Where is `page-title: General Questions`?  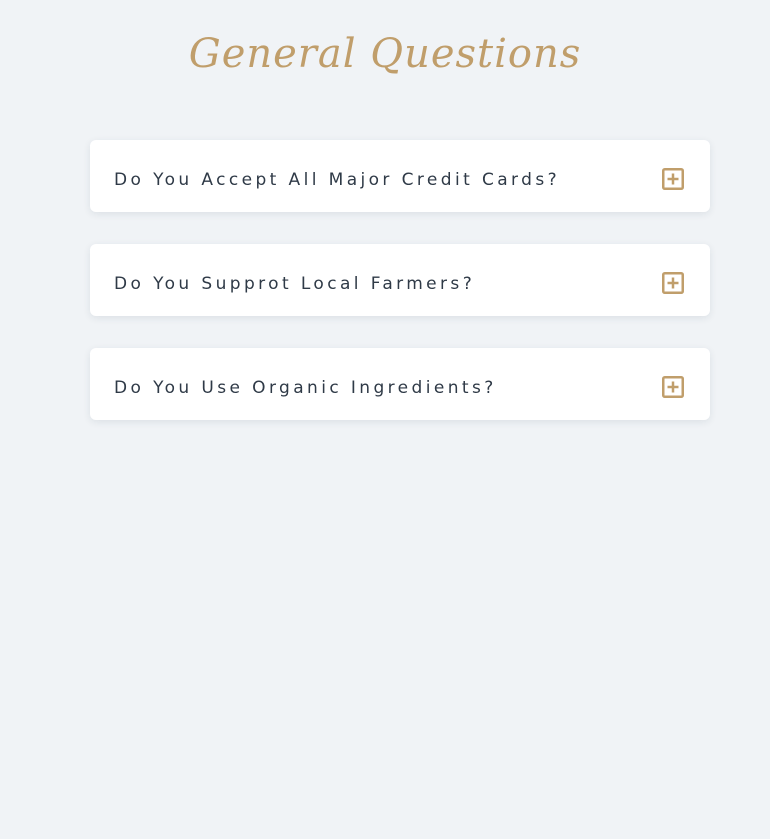
page-title: General Questions is located at coordinates (385, 54).